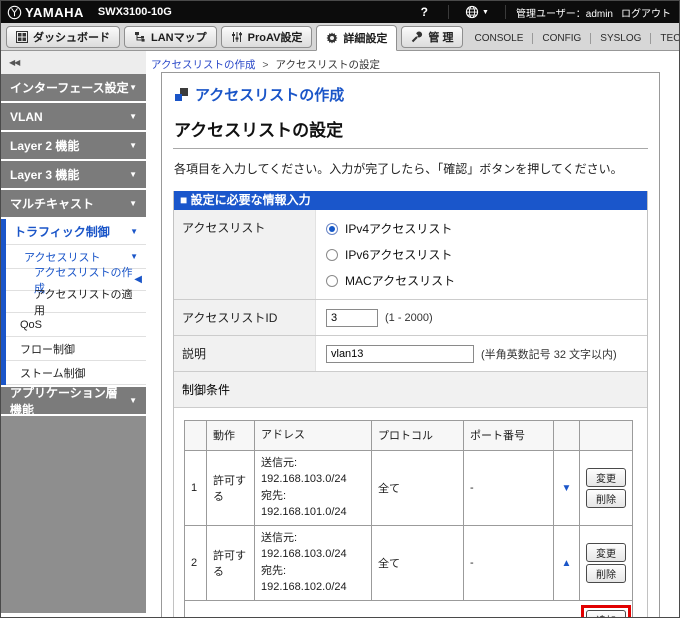  Describe the element at coordinates (73, 514) in the screenshot. I see `sidebar-filler` at that location.